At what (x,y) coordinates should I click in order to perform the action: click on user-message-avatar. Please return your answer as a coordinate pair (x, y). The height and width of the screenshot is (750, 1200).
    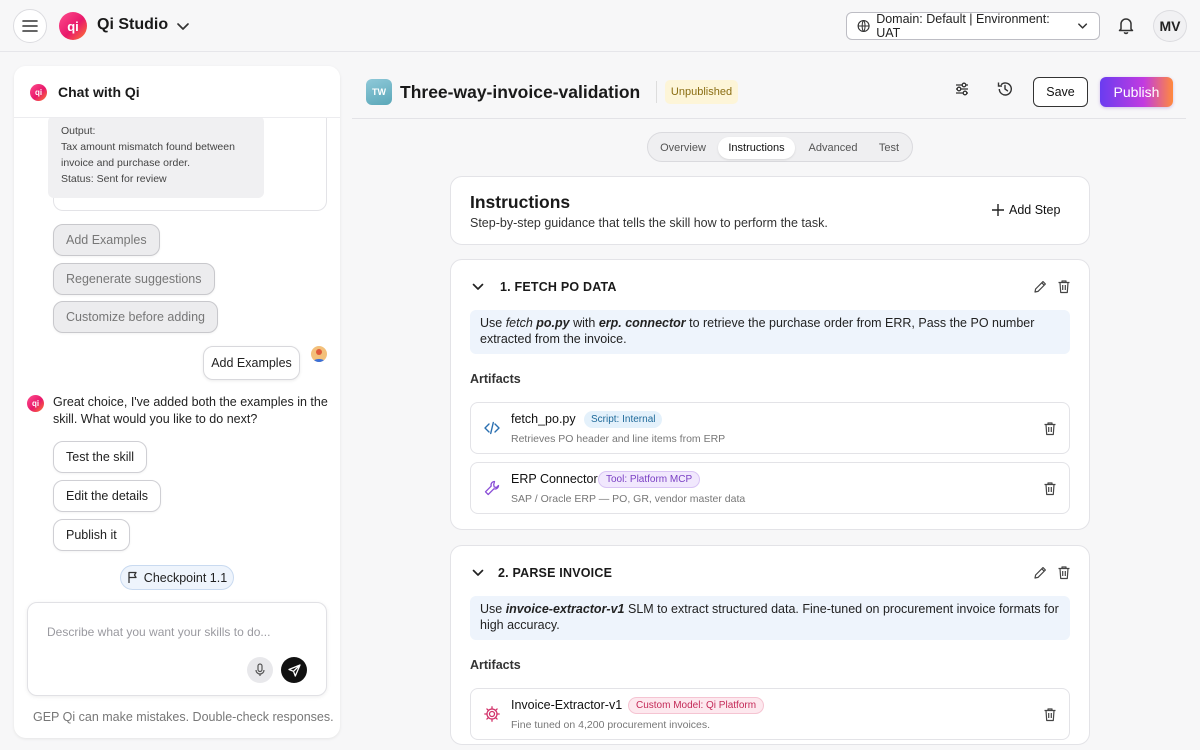
    Looking at the image, I should click on (319, 354).